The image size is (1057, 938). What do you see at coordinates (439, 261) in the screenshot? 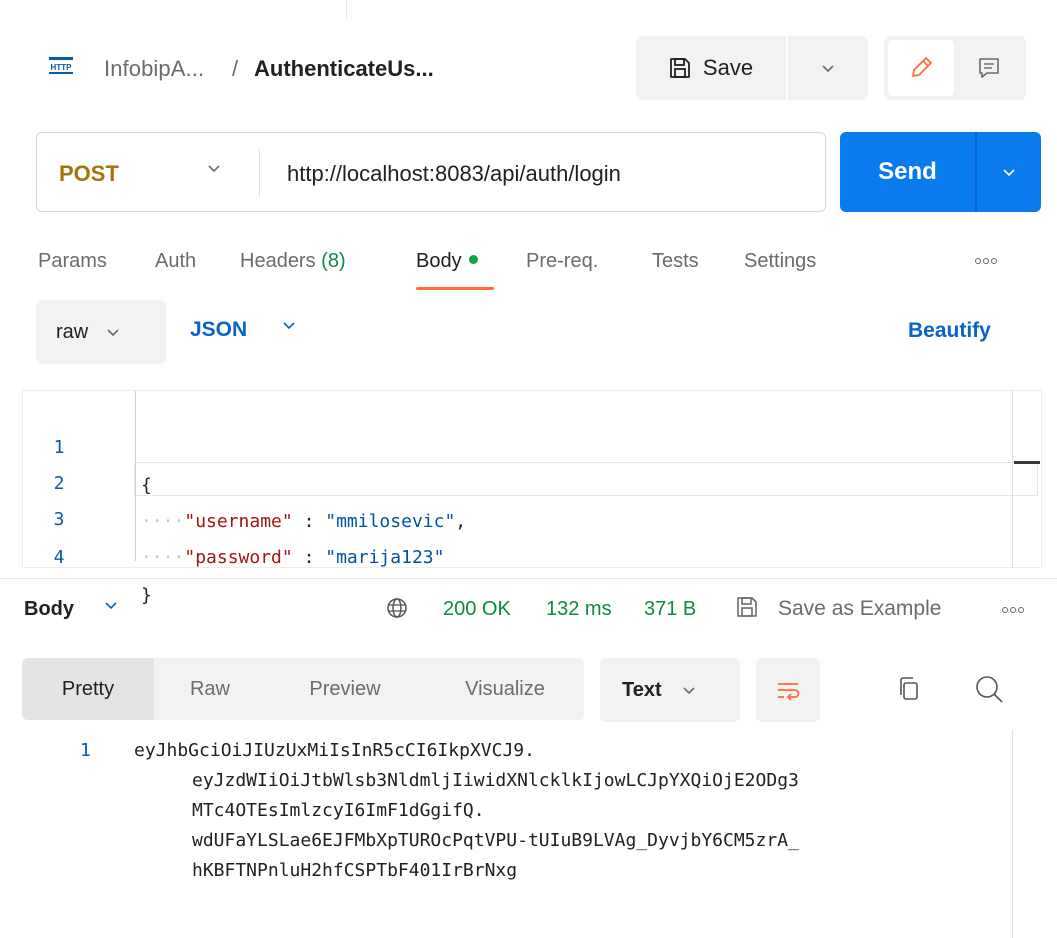
I see `tab-body-label: Body` at bounding box center [439, 261].